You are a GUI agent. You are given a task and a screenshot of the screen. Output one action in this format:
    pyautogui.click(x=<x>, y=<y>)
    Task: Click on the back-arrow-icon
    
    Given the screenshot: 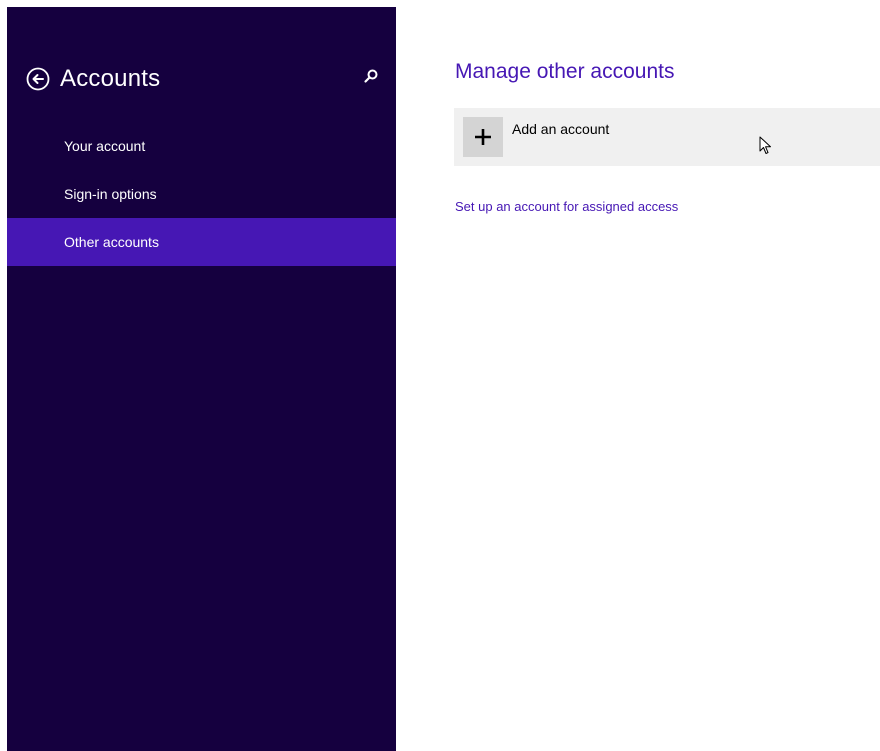 What is the action you would take?
    pyautogui.click(x=38, y=79)
    